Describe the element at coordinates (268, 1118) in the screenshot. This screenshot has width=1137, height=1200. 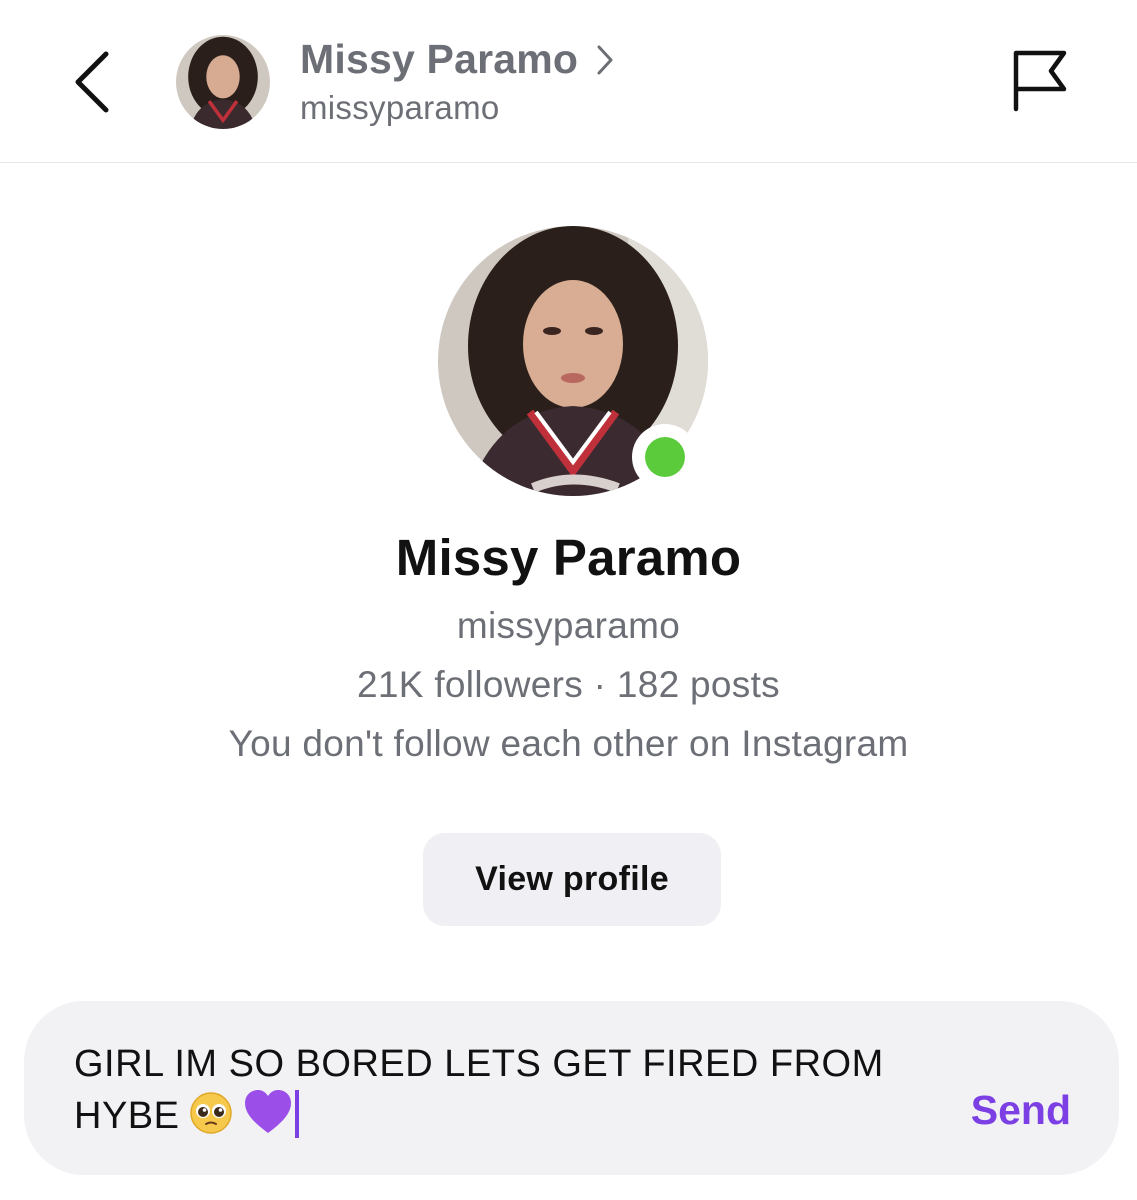
I see `purple-heart-emoji` at that location.